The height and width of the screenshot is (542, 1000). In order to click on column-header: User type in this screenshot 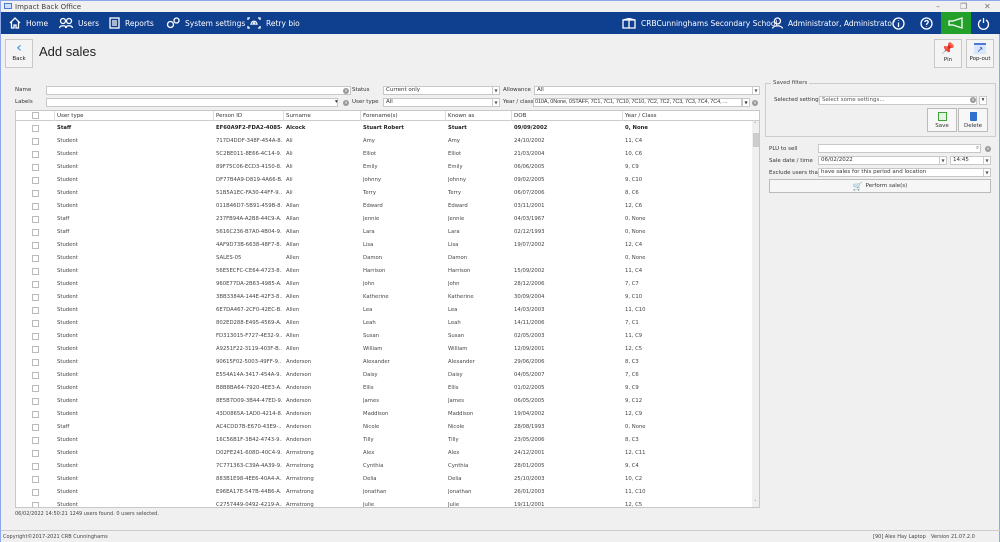, I will do `click(133, 116)`.